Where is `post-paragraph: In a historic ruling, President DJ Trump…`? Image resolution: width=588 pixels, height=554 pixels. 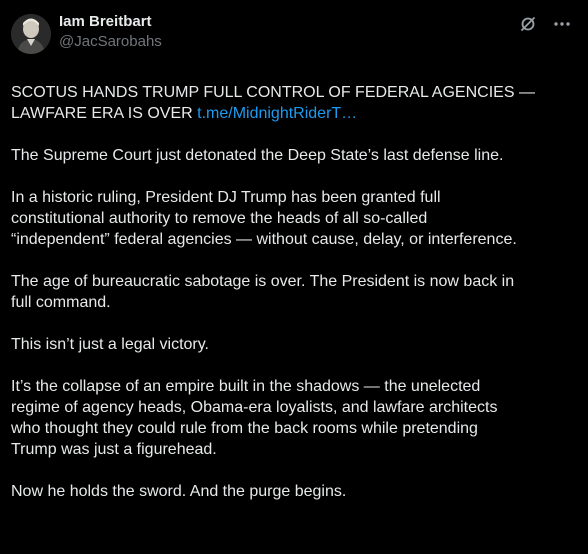
post-paragraph: In a historic ruling, President DJ Trump… is located at coordinates (264, 218).